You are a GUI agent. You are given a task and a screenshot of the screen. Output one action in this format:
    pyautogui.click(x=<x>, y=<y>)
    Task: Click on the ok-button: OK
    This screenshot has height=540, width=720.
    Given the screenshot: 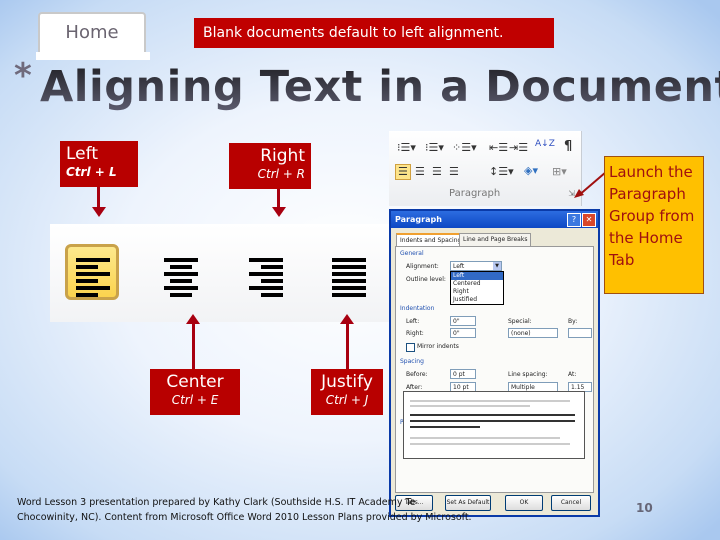 What is the action you would take?
    pyautogui.click(x=524, y=503)
    